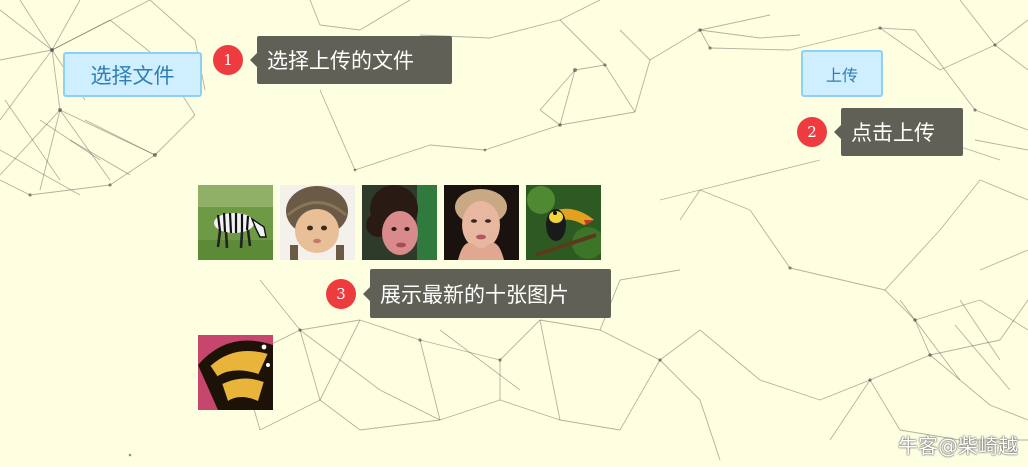 This screenshot has height=467, width=1028. Describe the element at coordinates (340, 61) in the screenshot. I see `annotation-tooltip-1-text: 选择上传的文件` at that location.